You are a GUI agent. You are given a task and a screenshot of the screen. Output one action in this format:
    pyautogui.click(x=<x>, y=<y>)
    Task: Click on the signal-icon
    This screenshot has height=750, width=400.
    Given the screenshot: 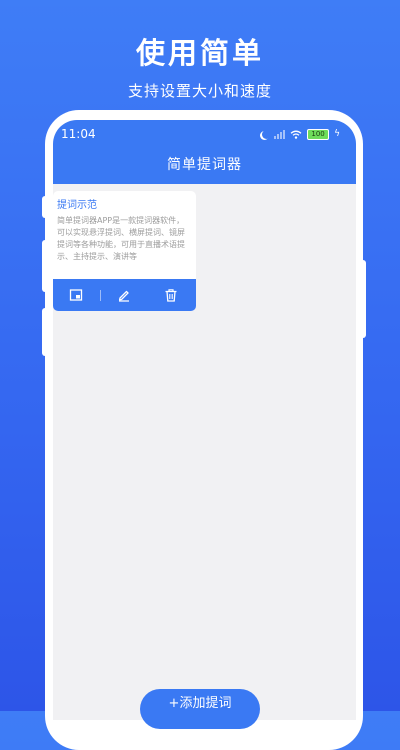 What is the action you would take?
    pyautogui.click(x=280, y=134)
    